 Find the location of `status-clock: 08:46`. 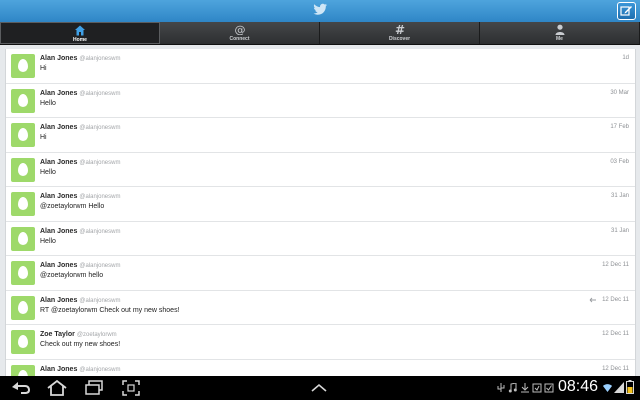

status-clock: 08:46 is located at coordinates (578, 386).